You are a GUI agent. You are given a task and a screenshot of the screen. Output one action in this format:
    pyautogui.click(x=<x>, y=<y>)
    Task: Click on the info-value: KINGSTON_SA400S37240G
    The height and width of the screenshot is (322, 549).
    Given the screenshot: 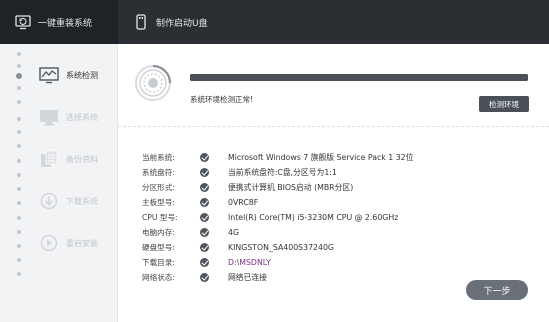 What is the action you would take?
    pyautogui.click(x=281, y=247)
    